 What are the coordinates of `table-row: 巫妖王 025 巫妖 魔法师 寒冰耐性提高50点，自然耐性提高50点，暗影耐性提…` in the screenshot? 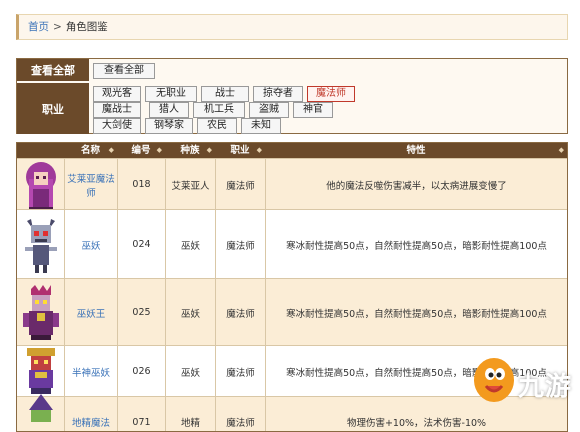 It's located at (292, 312).